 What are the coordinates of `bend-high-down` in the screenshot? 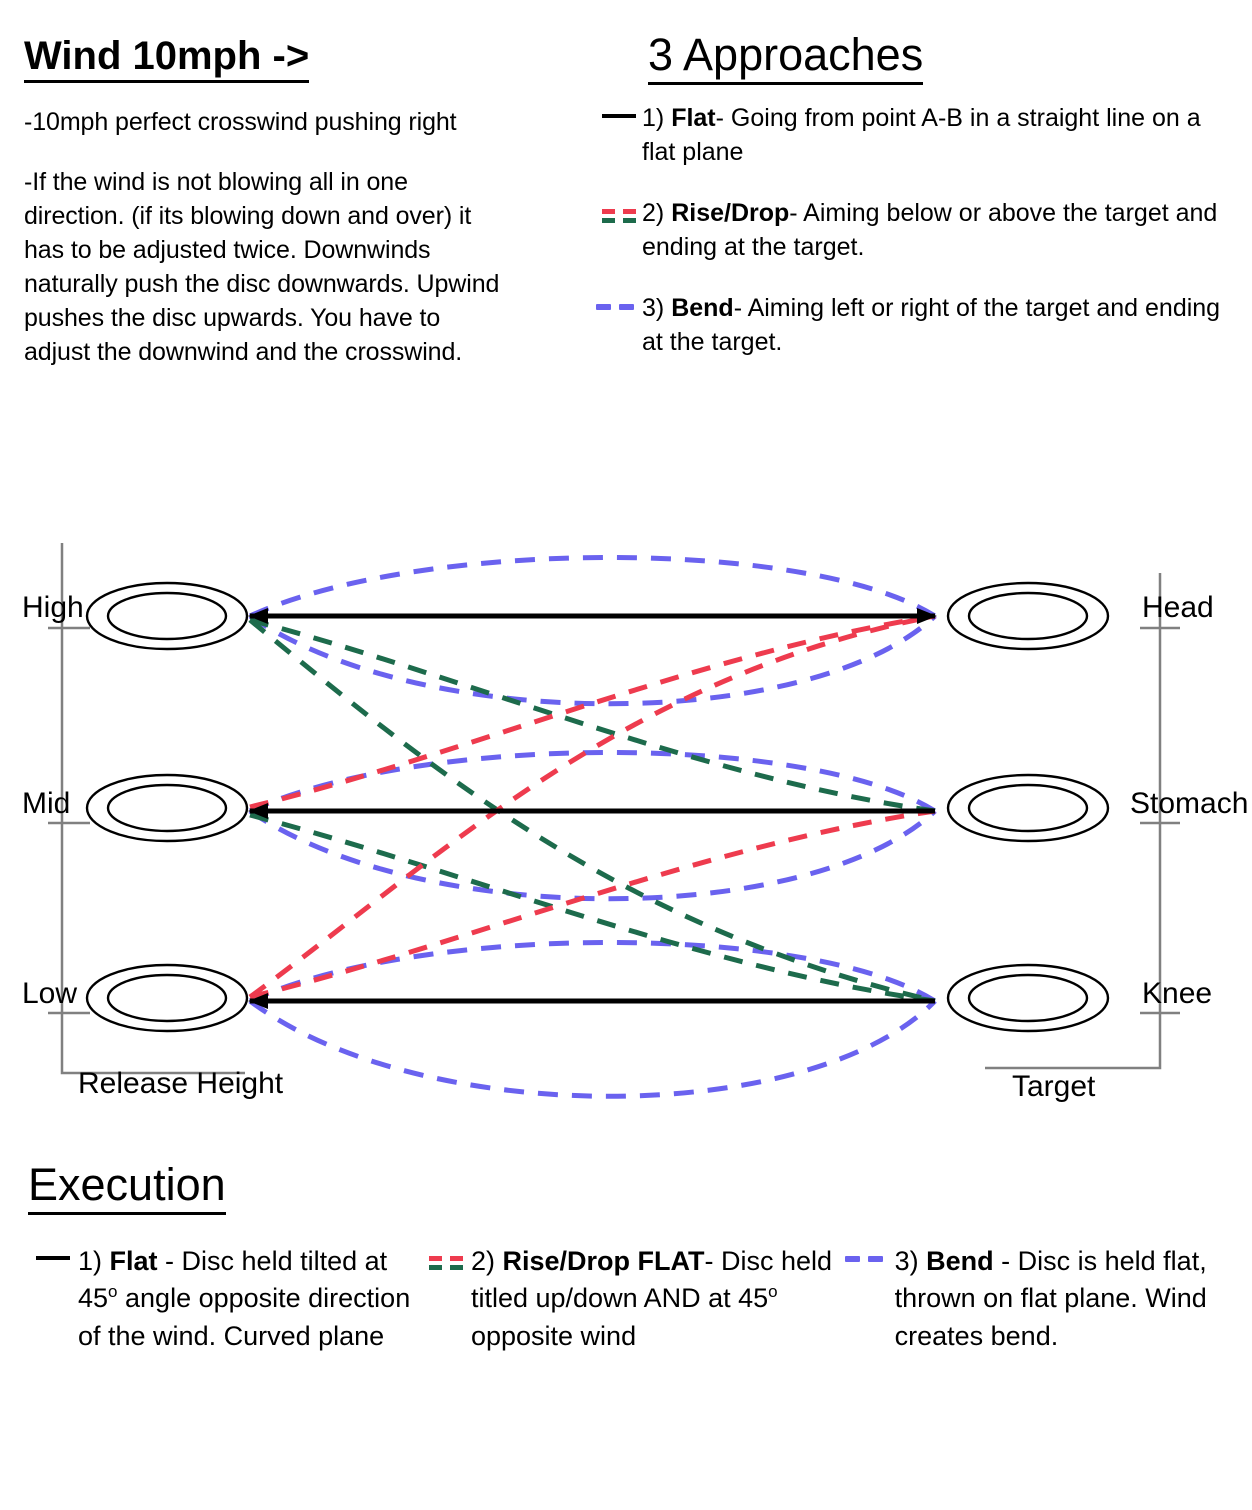 It's located at (592, 660).